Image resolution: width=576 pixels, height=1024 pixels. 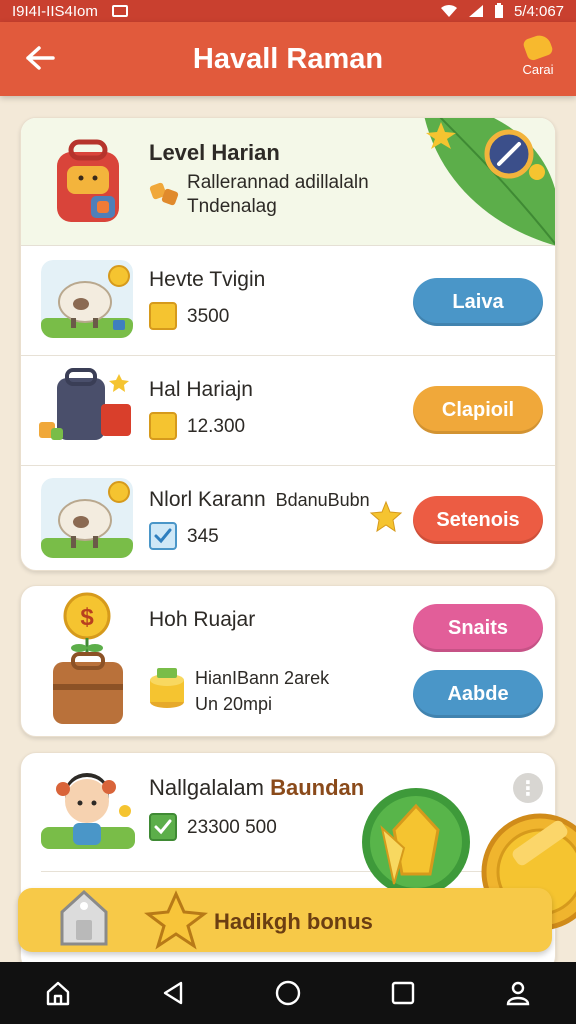 I want to click on status-left-text: I9I4I-IIS4Iom, so click(x=55, y=11).